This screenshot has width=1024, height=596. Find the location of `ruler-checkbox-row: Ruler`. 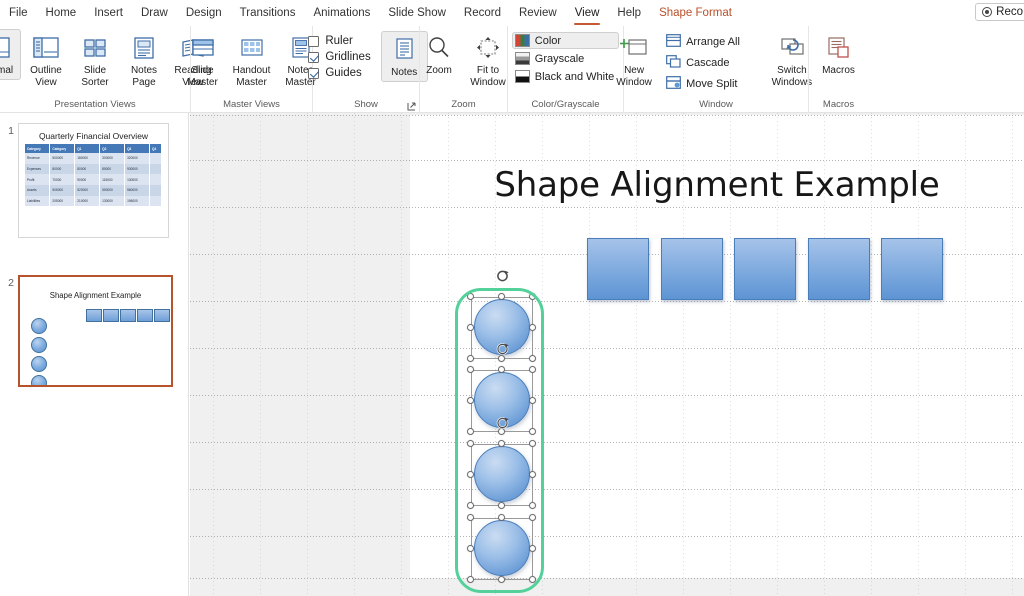

ruler-checkbox-row: Ruler is located at coordinates (339, 41).